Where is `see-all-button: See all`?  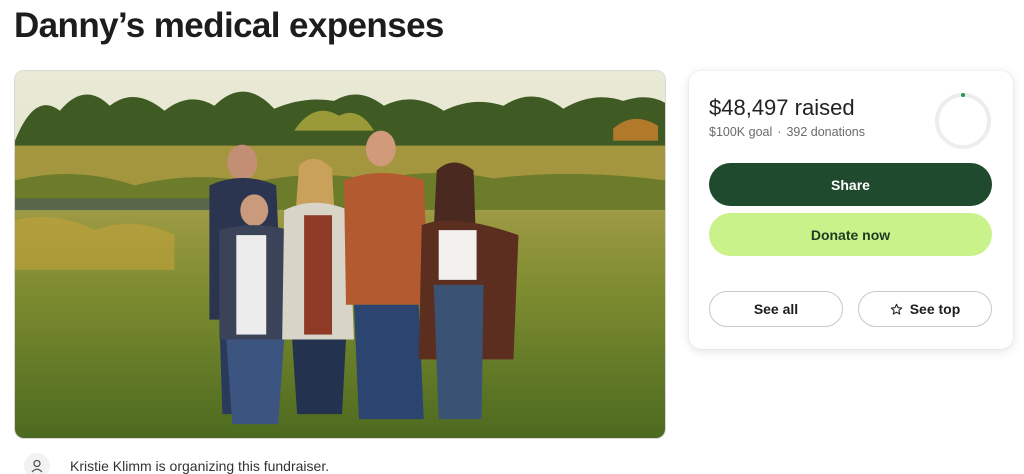
see-all-button: See all is located at coordinates (776, 309).